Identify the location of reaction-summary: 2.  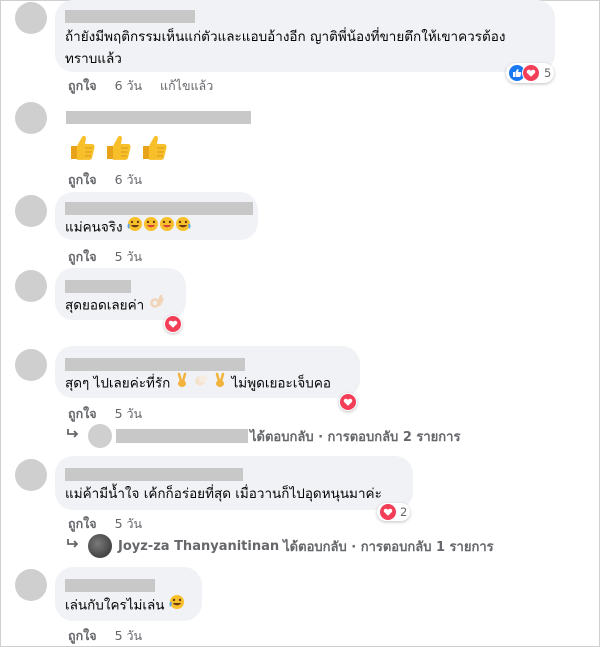
(394, 512).